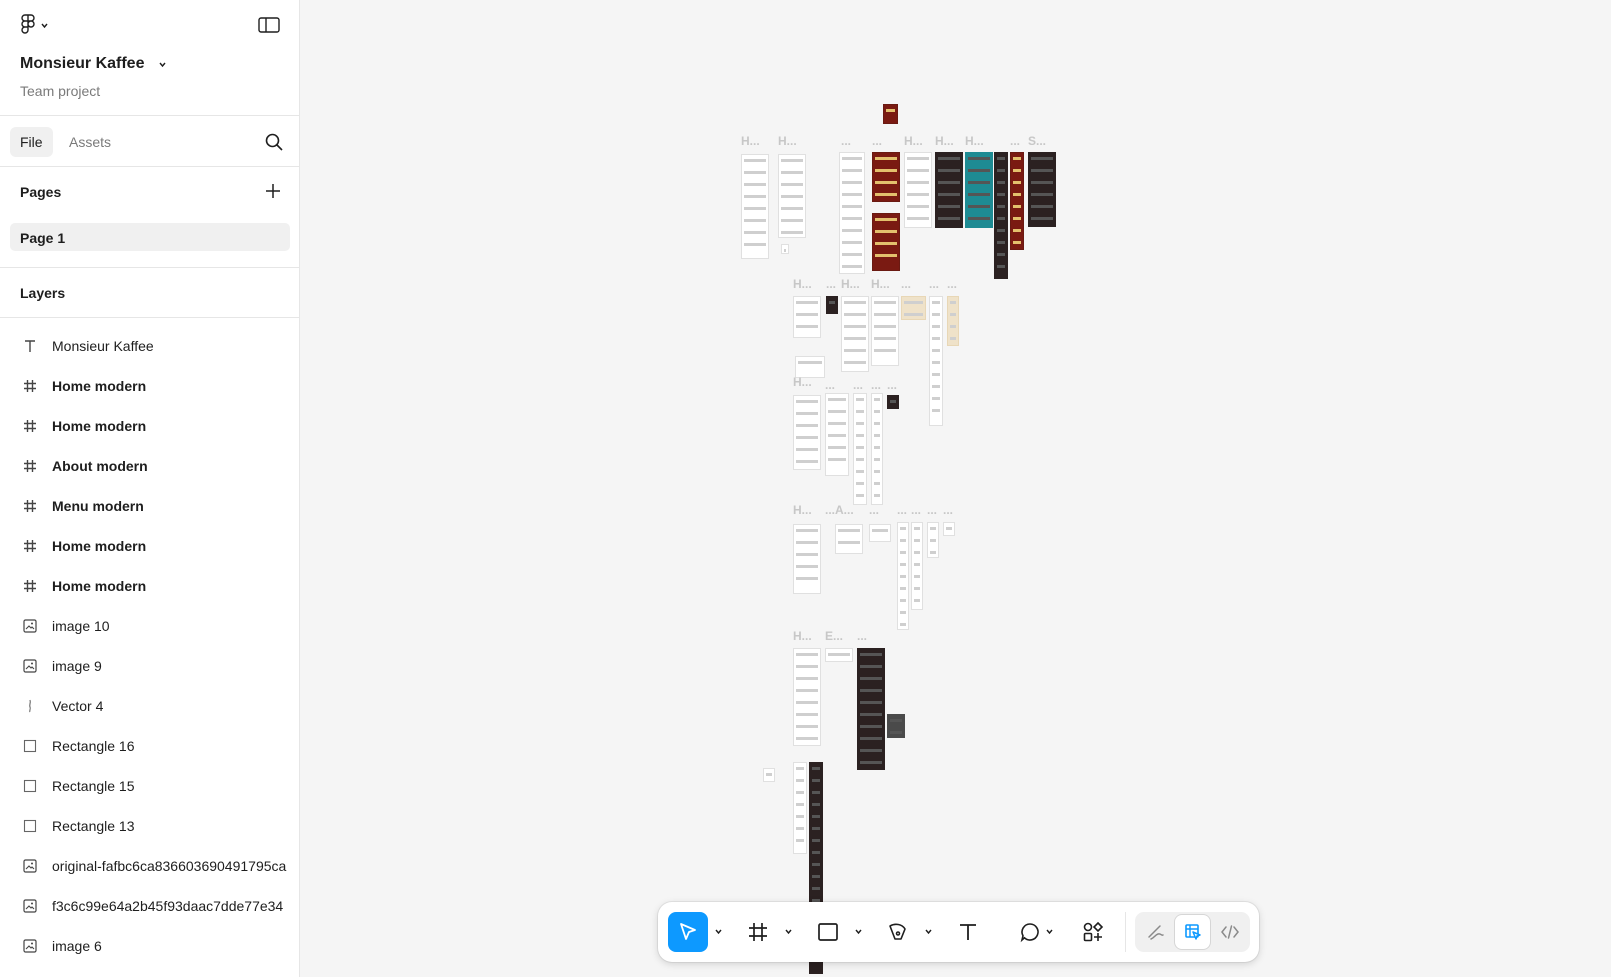 The height and width of the screenshot is (977, 1611). I want to click on layer-row: original-fafbc6ca836603690491795ca, so click(149, 866).